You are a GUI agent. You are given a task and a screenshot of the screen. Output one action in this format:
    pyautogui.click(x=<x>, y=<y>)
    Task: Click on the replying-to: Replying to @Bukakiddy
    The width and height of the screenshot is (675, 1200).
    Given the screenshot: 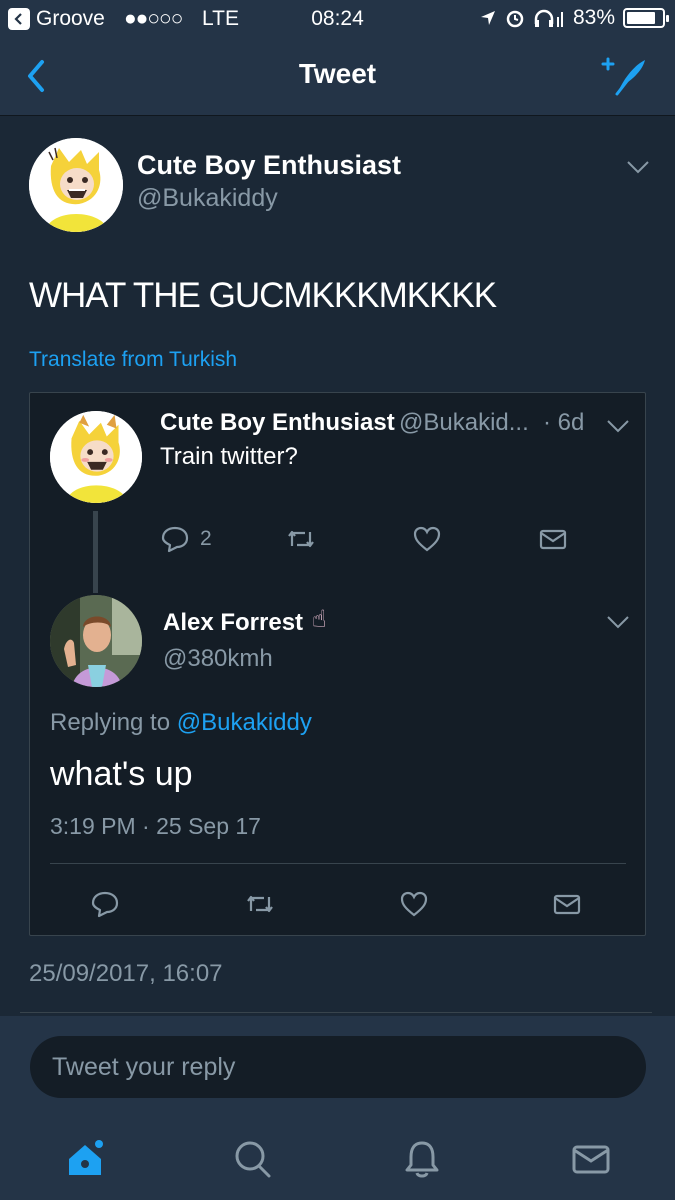 What is the action you would take?
    pyautogui.click(x=181, y=723)
    